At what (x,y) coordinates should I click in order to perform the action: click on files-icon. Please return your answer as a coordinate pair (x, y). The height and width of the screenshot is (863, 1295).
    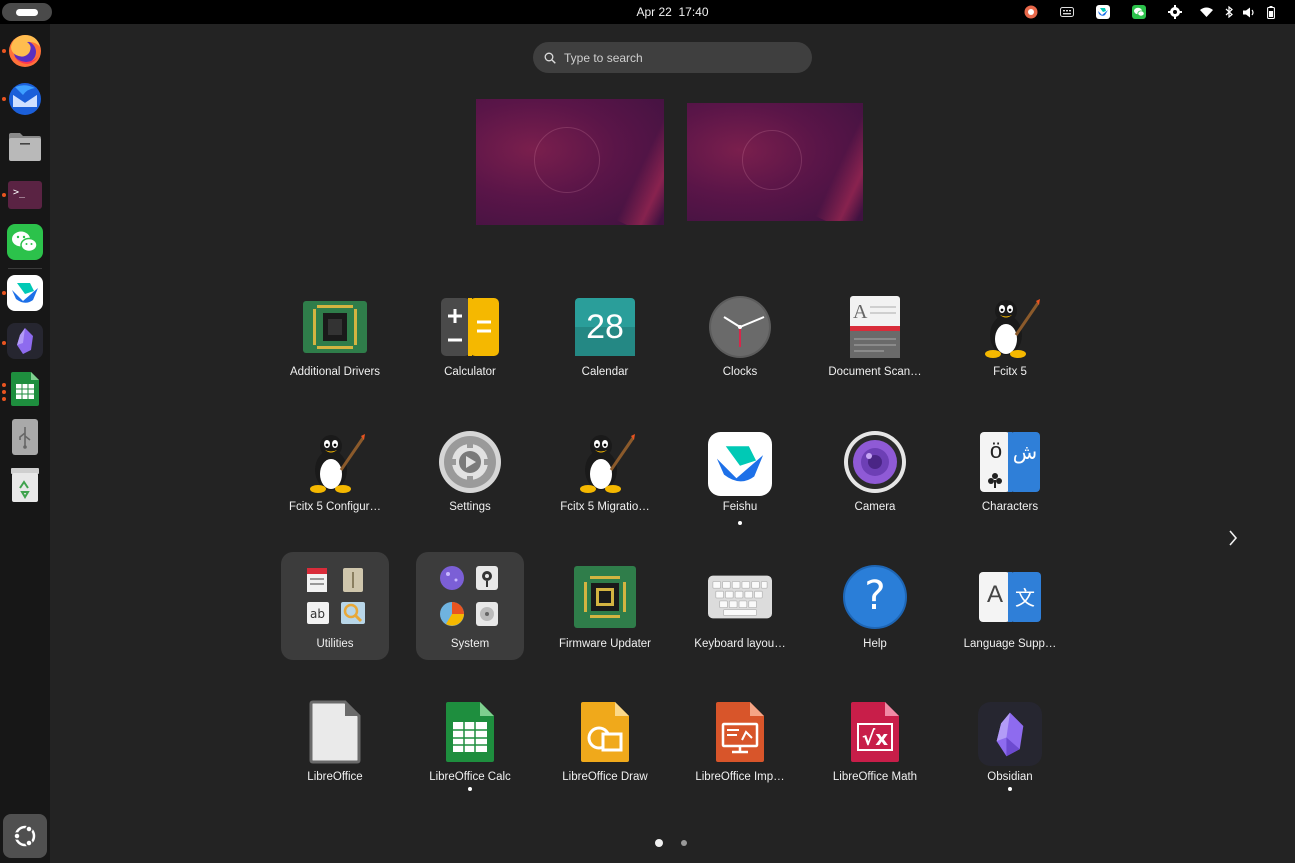
    Looking at the image, I should click on (25, 147).